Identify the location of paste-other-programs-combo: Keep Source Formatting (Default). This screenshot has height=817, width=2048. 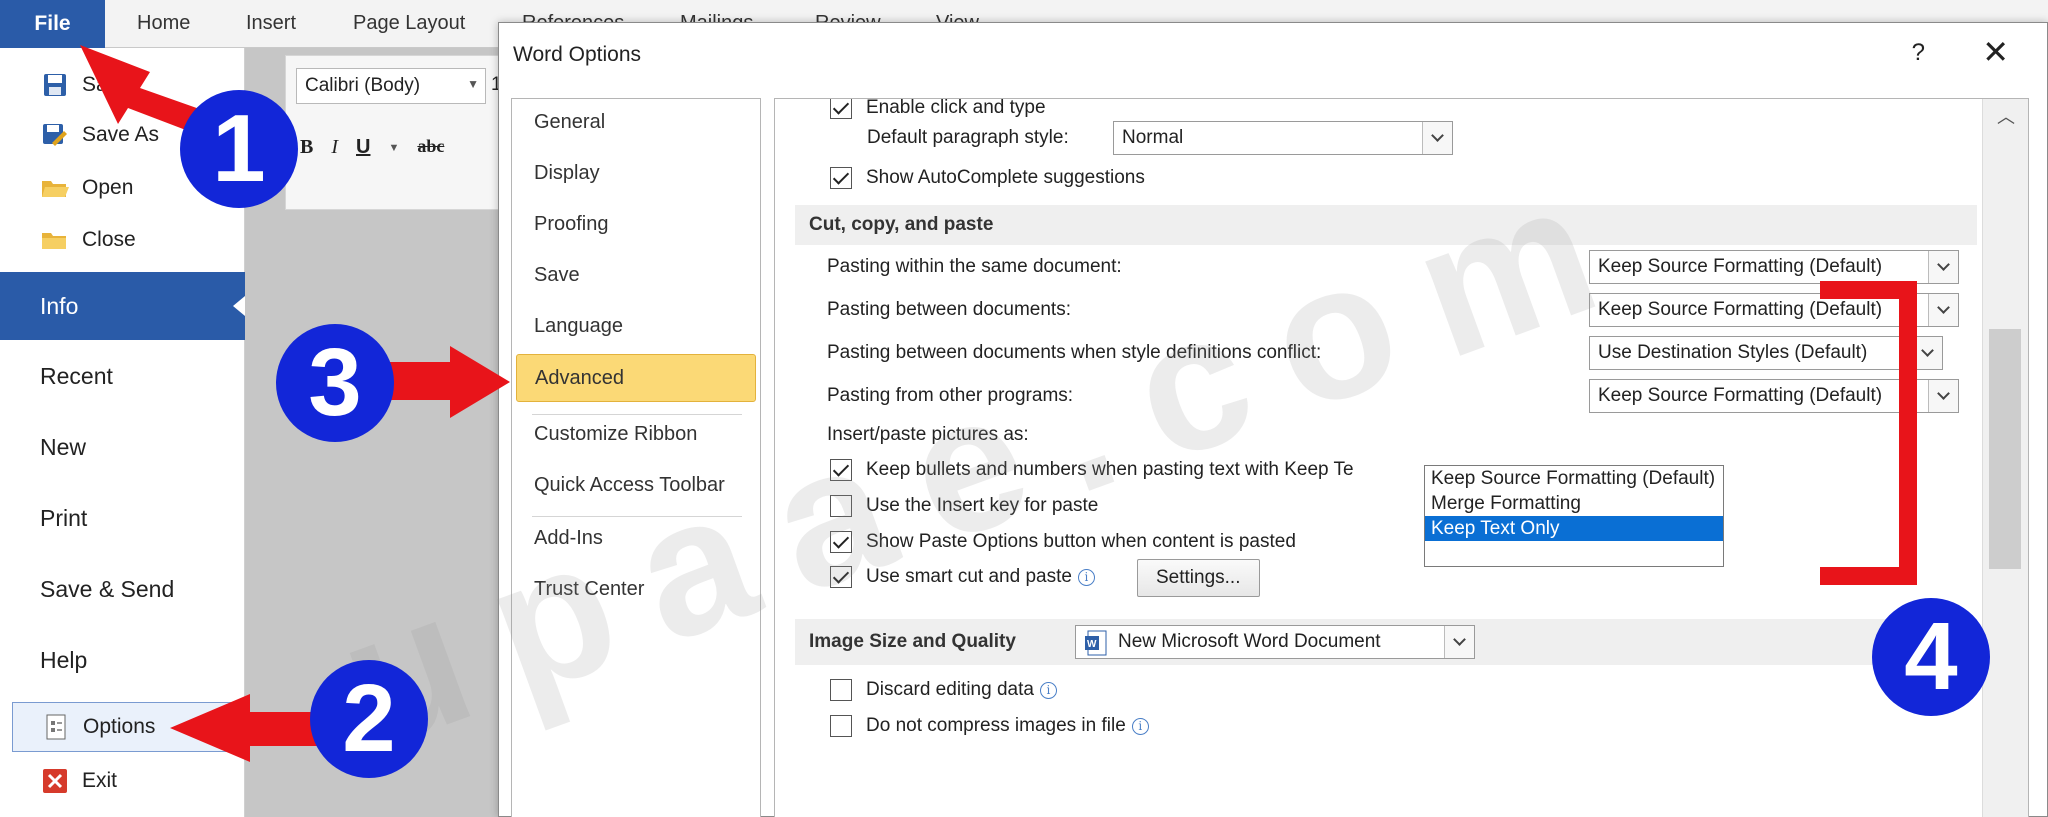
(1774, 396).